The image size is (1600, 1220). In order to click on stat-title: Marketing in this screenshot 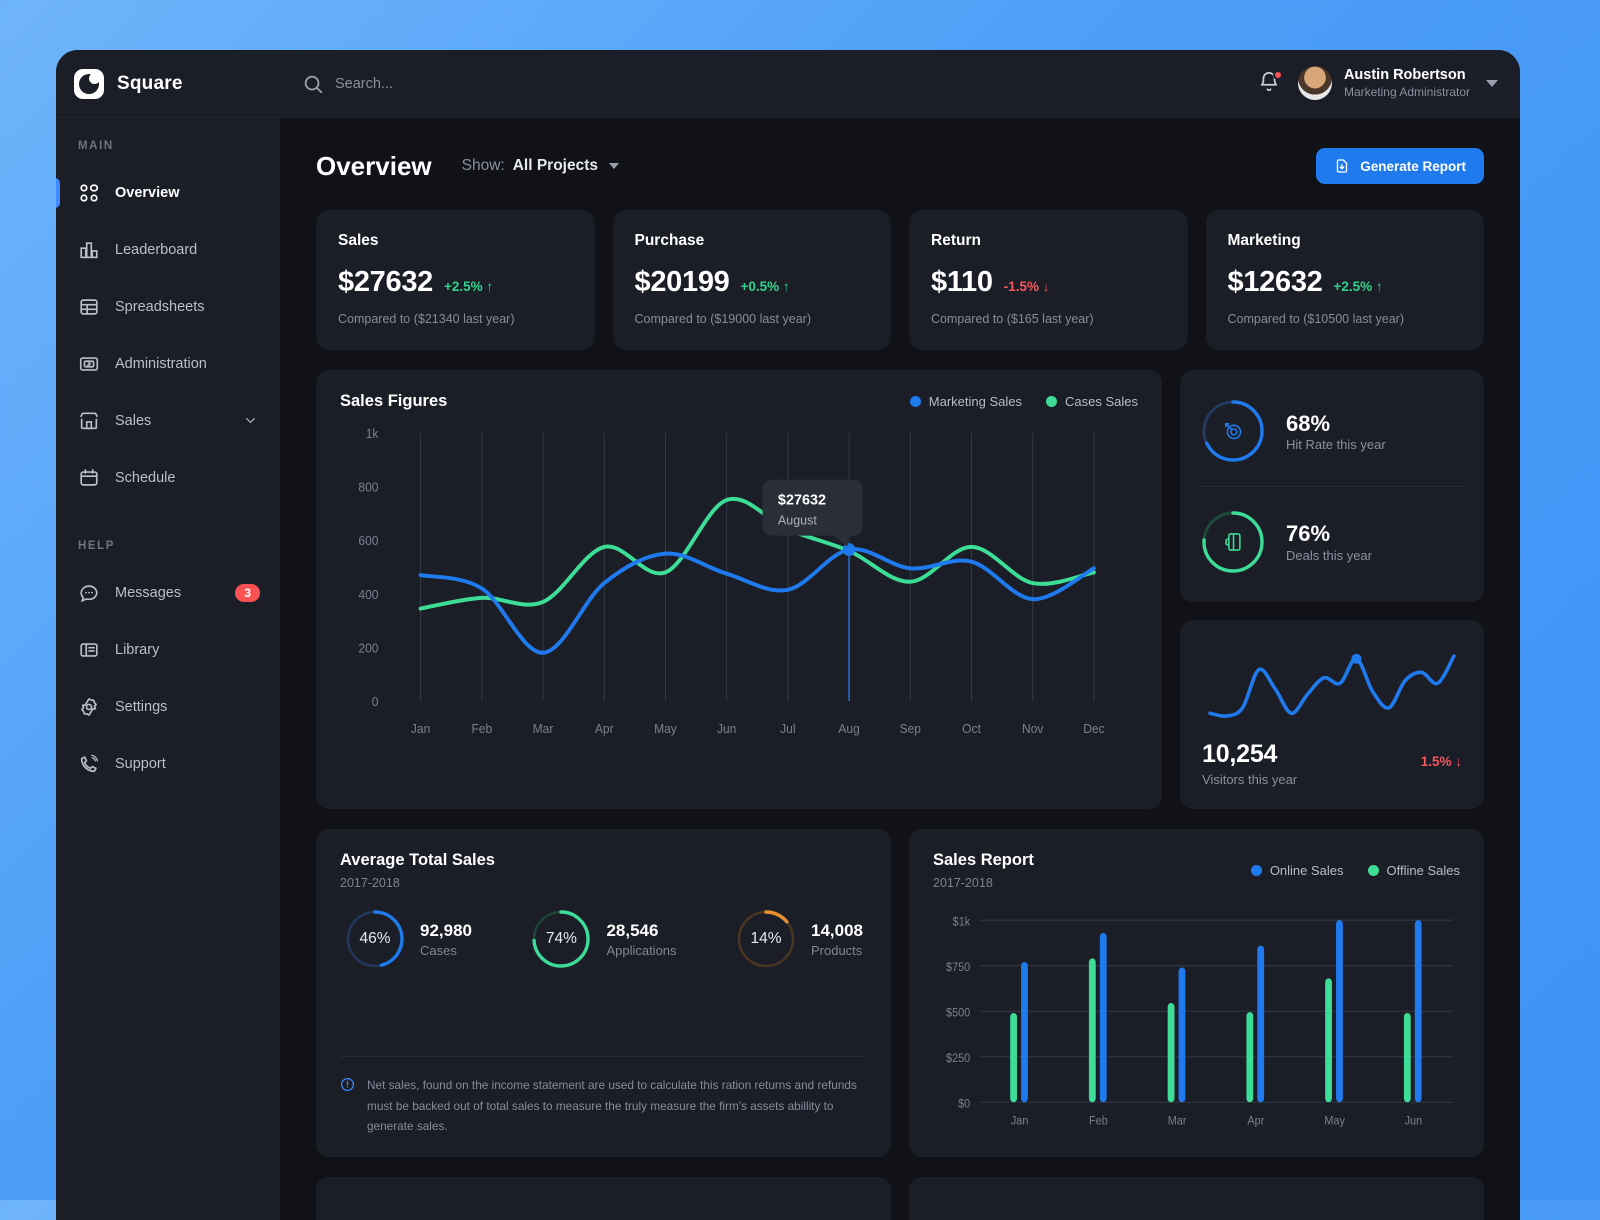, I will do `click(1264, 240)`.